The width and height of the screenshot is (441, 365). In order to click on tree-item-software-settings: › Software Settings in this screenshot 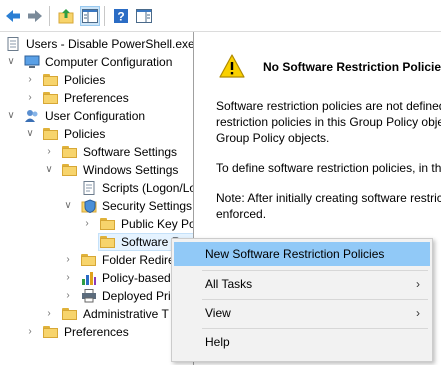, I will do `click(96, 152)`.